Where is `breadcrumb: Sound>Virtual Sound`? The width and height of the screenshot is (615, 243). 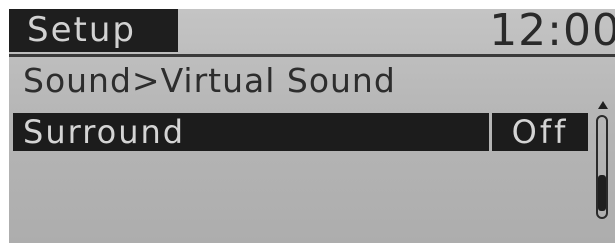 breadcrumb: Sound>Virtual Sound is located at coordinates (209, 80).